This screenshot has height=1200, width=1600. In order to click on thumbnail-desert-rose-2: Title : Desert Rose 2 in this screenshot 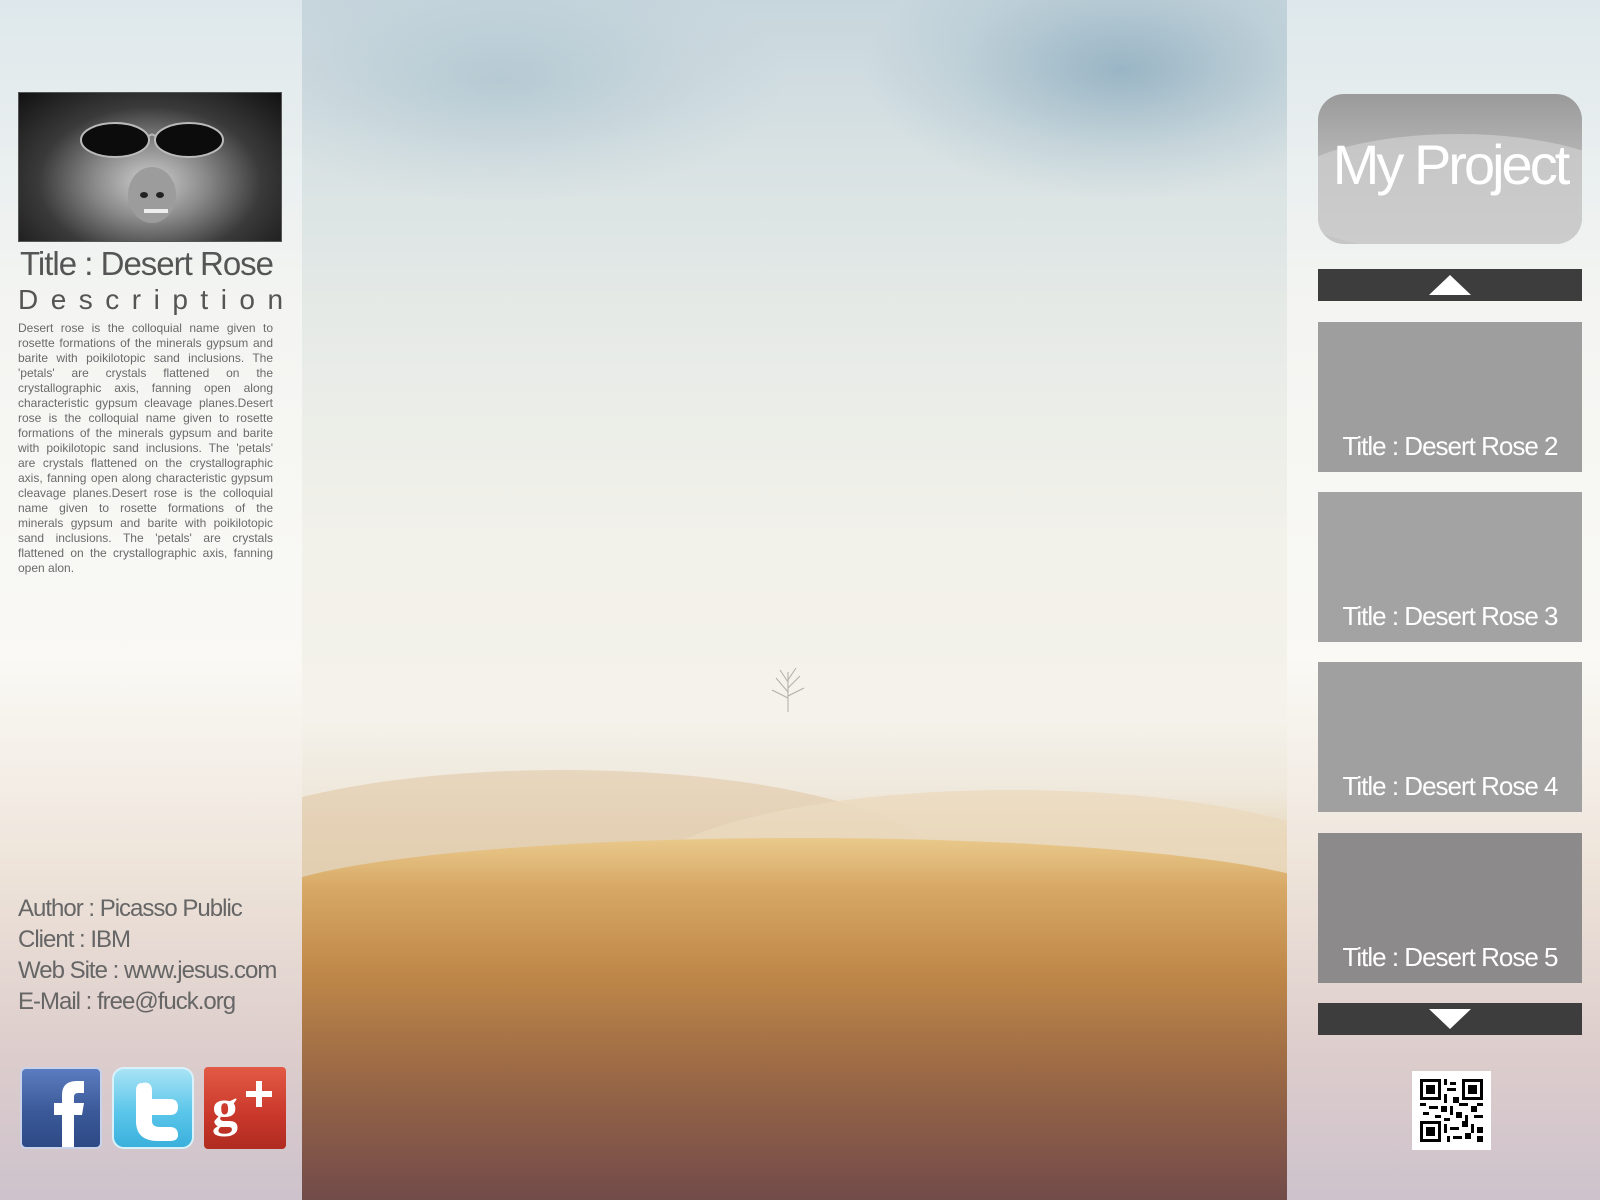, I will do `click(1450, 397)`.